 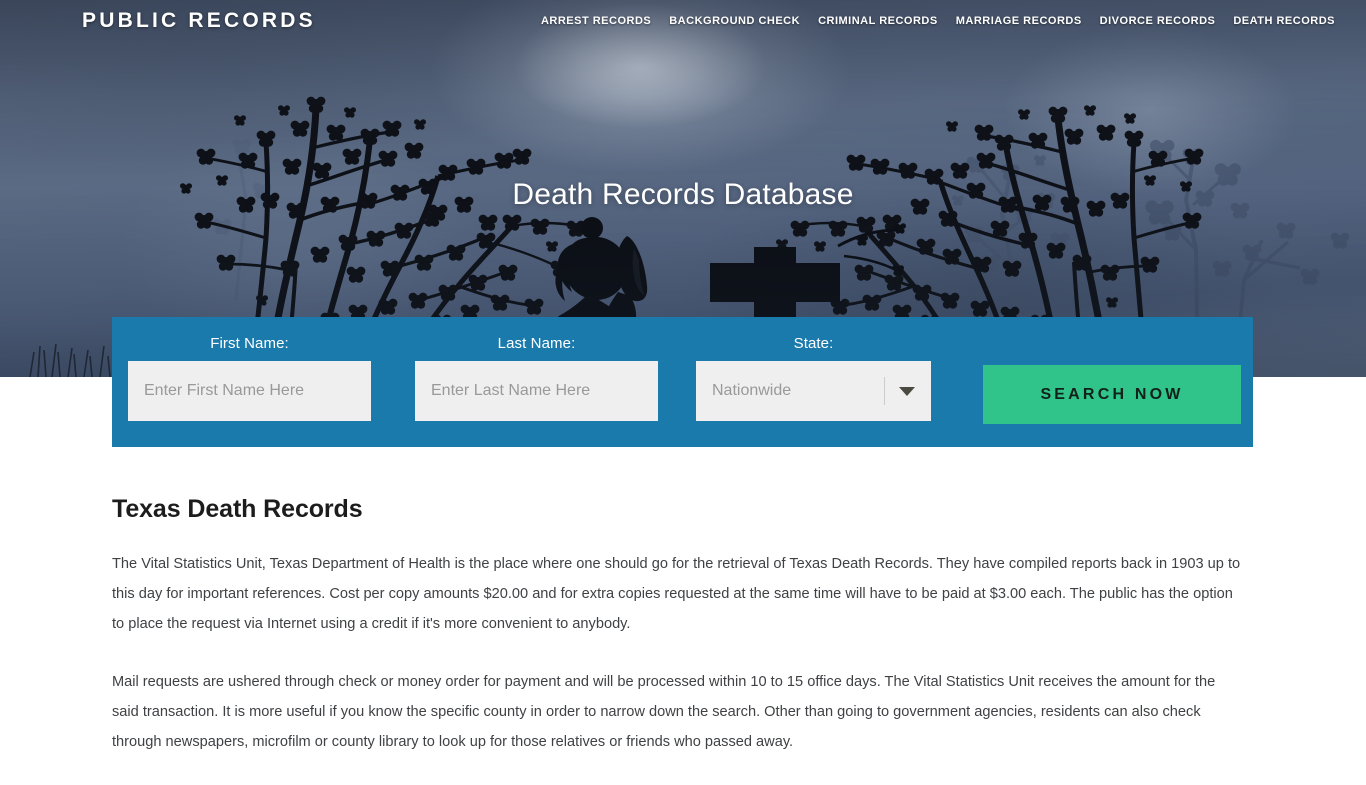 What do you see at coordinates (536, 343) in the screenshot?
I see `last-name-label: Last Name:` at bounding box center [536, 343].